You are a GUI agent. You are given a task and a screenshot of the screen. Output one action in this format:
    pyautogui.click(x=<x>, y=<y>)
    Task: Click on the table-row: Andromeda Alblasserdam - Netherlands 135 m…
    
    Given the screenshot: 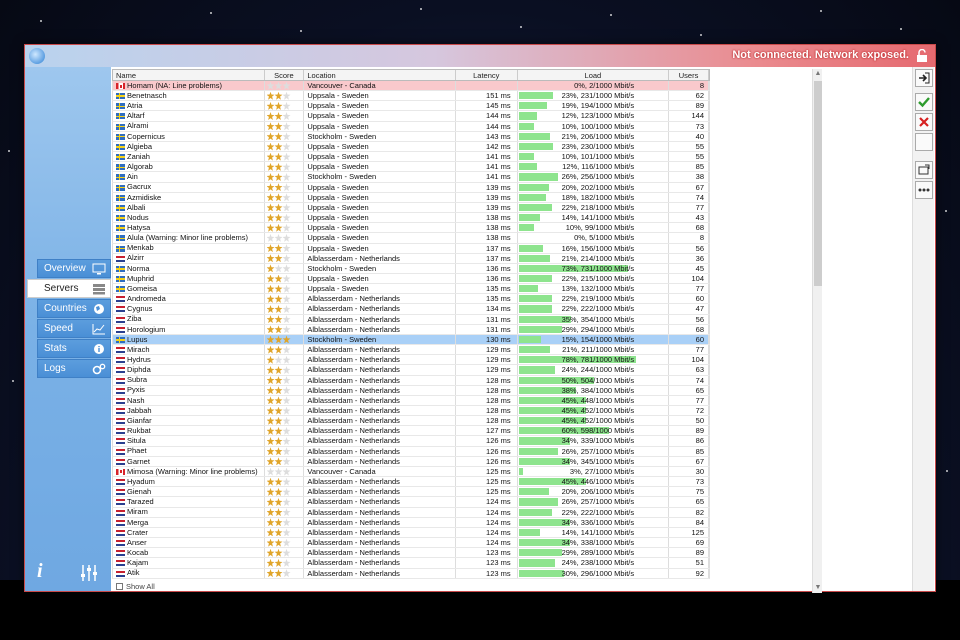 What is the action you would take?
    pyautogui.click(x=411, y=299)
    